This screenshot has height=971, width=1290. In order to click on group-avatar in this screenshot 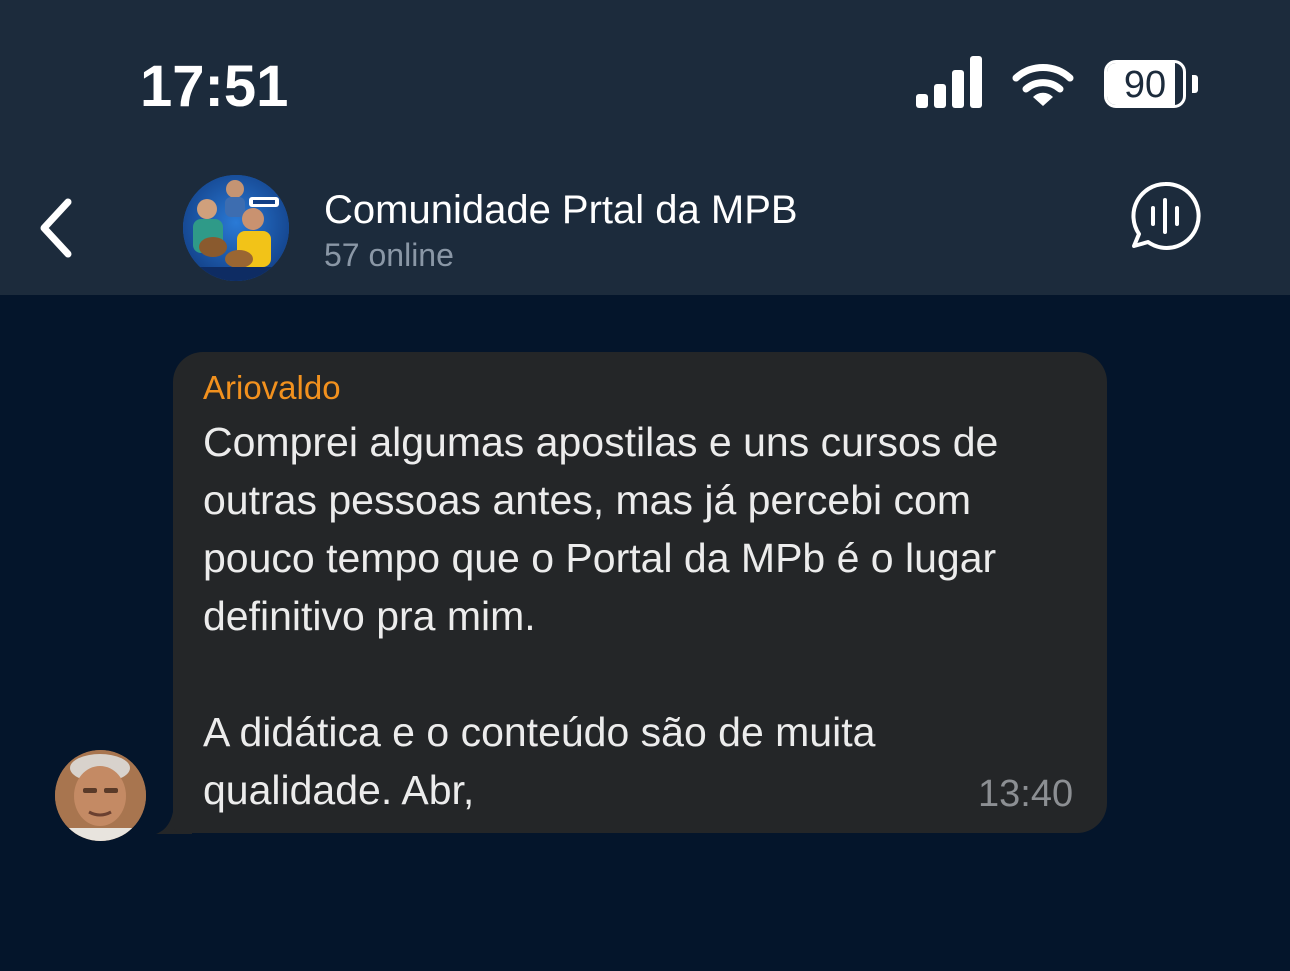, I will do `click(236, 228)`.